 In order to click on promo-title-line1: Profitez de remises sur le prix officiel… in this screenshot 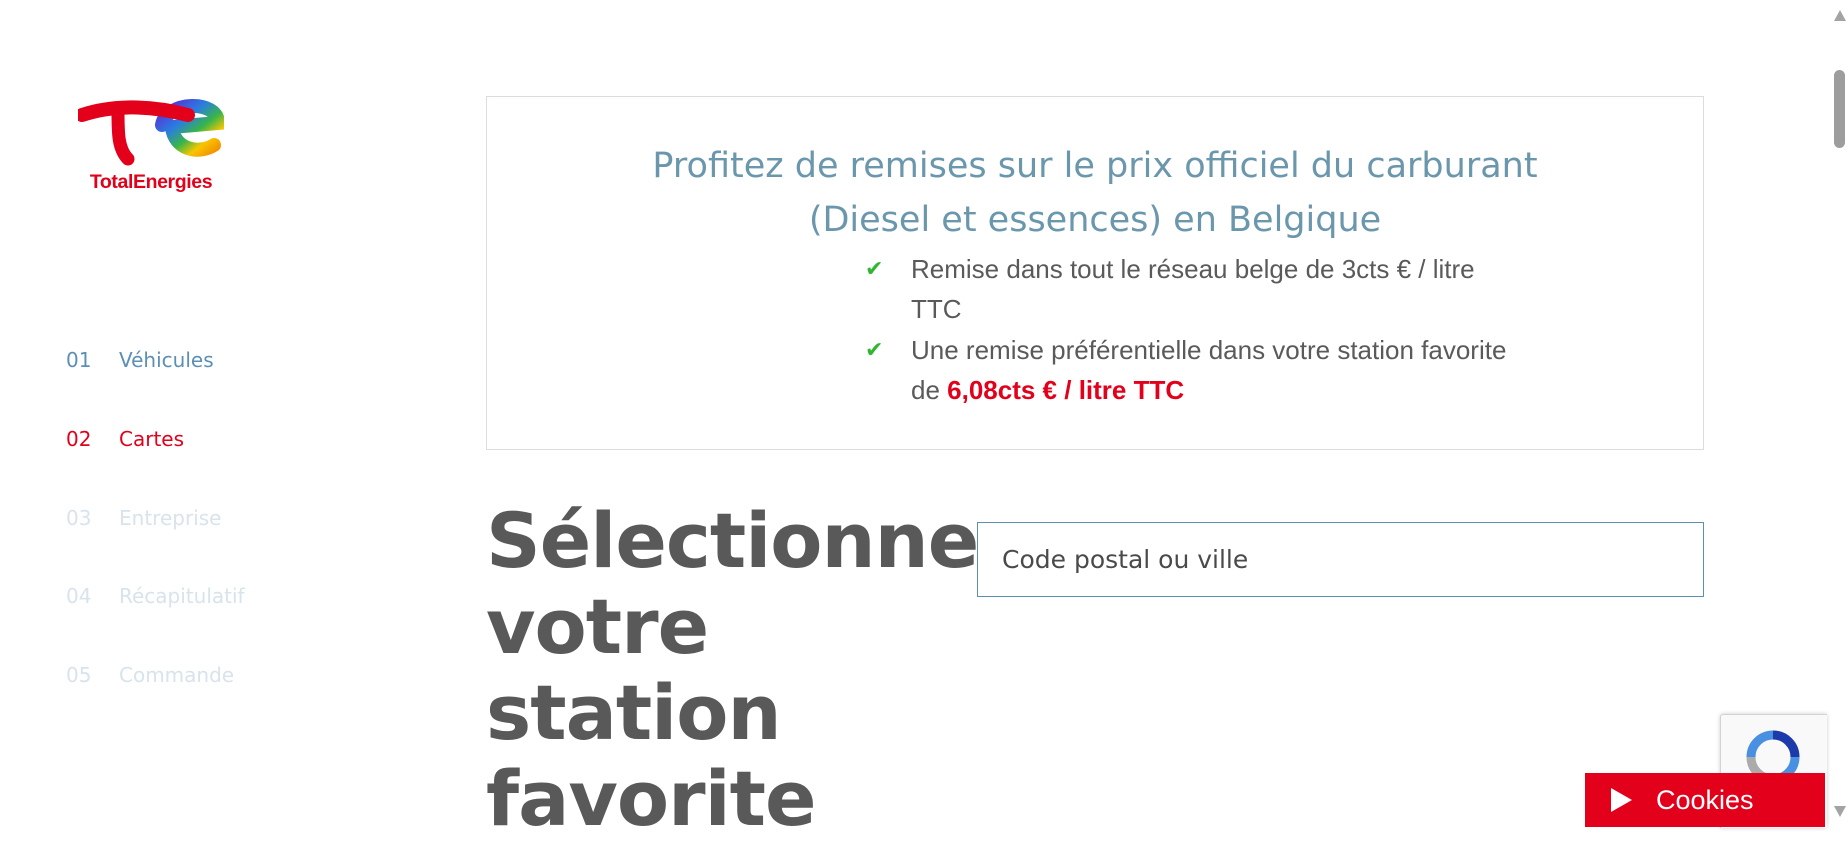, I will do `click(1095, 166)`.